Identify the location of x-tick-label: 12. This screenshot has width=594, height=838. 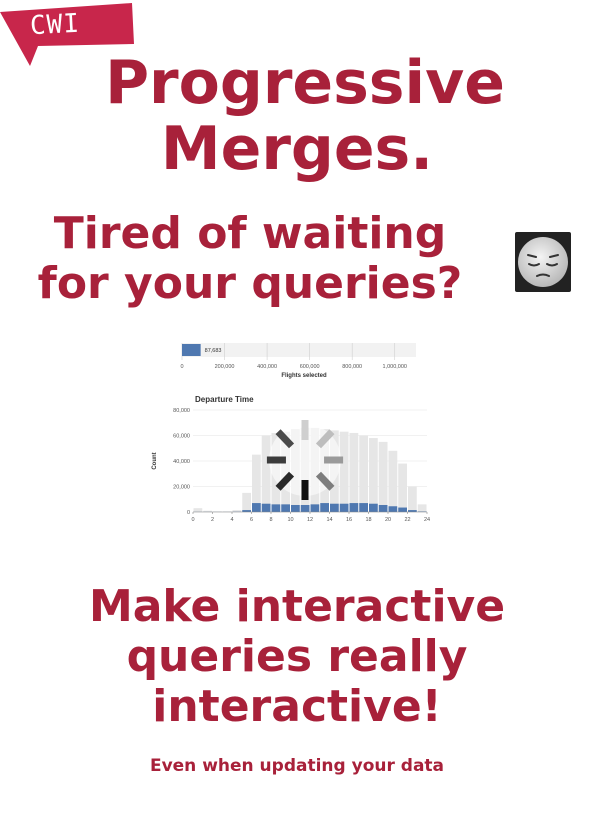
(310, 520).